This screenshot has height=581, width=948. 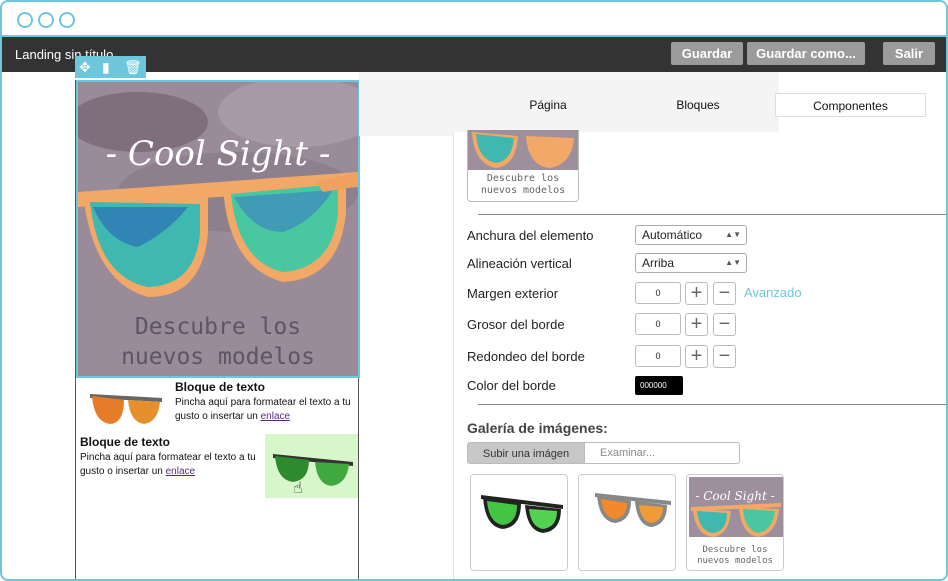 What do you see at coordinates (67, 20) in the screenshot?
I see `window-control-maximize` at bounding box center [67, 20].